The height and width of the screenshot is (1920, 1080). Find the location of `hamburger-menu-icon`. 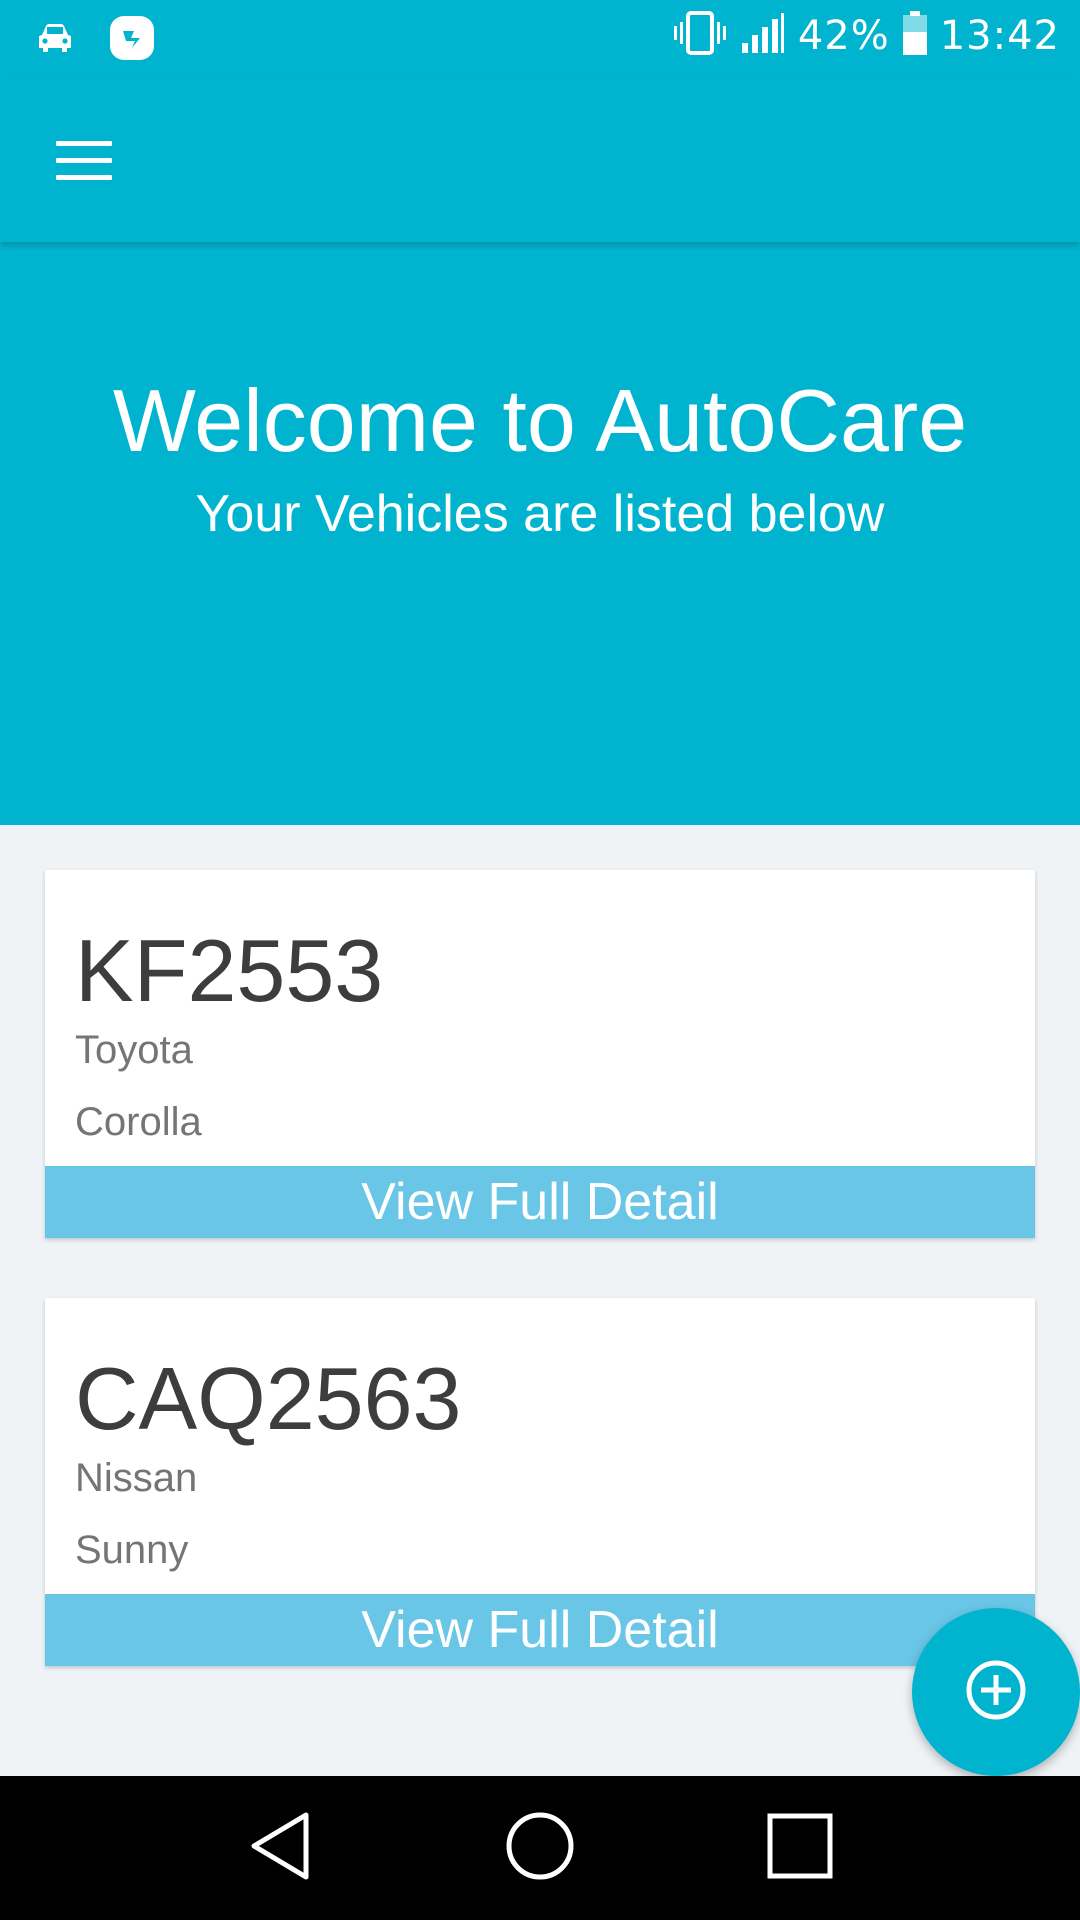

hamburger-menu-icon is located at coordinates (78, 160).